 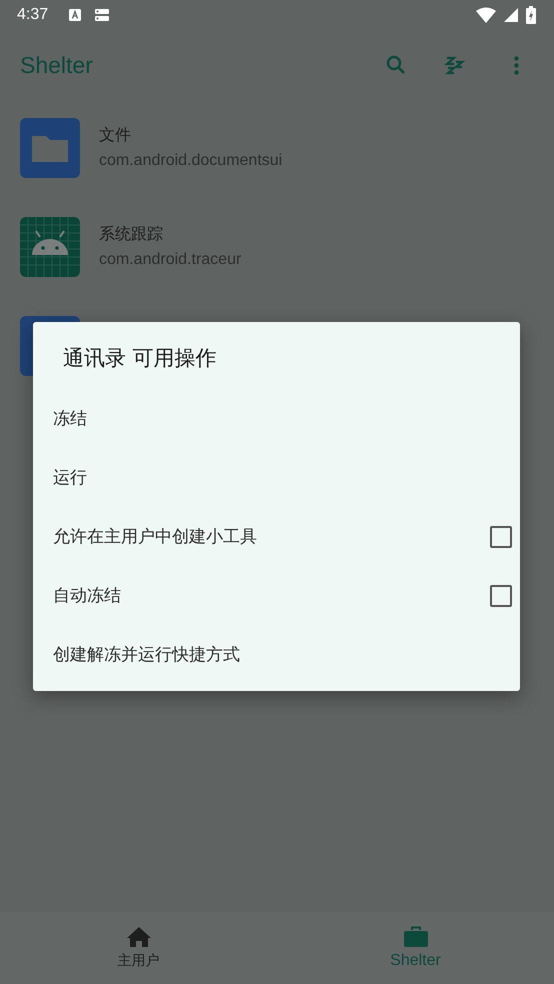 What do you see at coordinates (276, 654) in the screenshot?
I see `dialog-action: 创建解冻并运行快捷方式` at bounding box center [276, 654].